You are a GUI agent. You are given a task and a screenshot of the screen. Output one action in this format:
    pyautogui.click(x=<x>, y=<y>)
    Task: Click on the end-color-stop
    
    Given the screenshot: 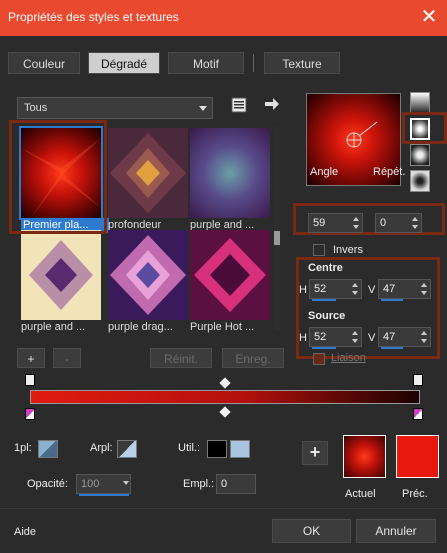 What is the action you would take?
    pyautogui.click(x=418, y=414)
    